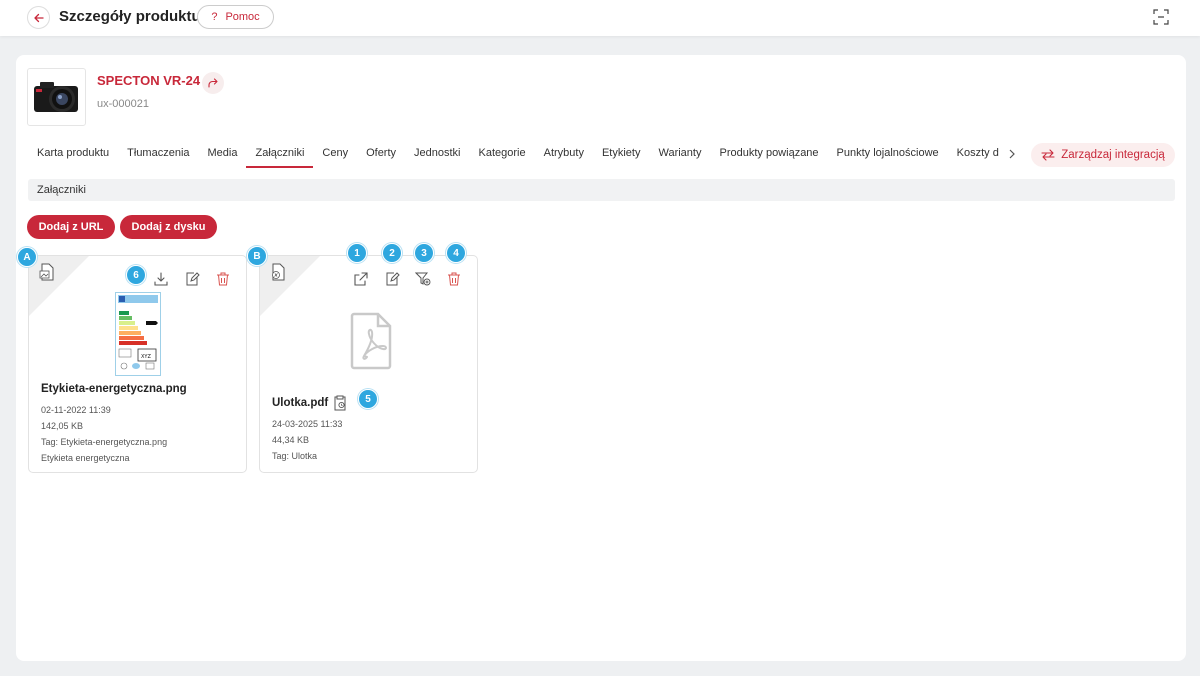 The width and height of the screenshot is (1200, 676). I want to click on back-button, so click(38, 17).